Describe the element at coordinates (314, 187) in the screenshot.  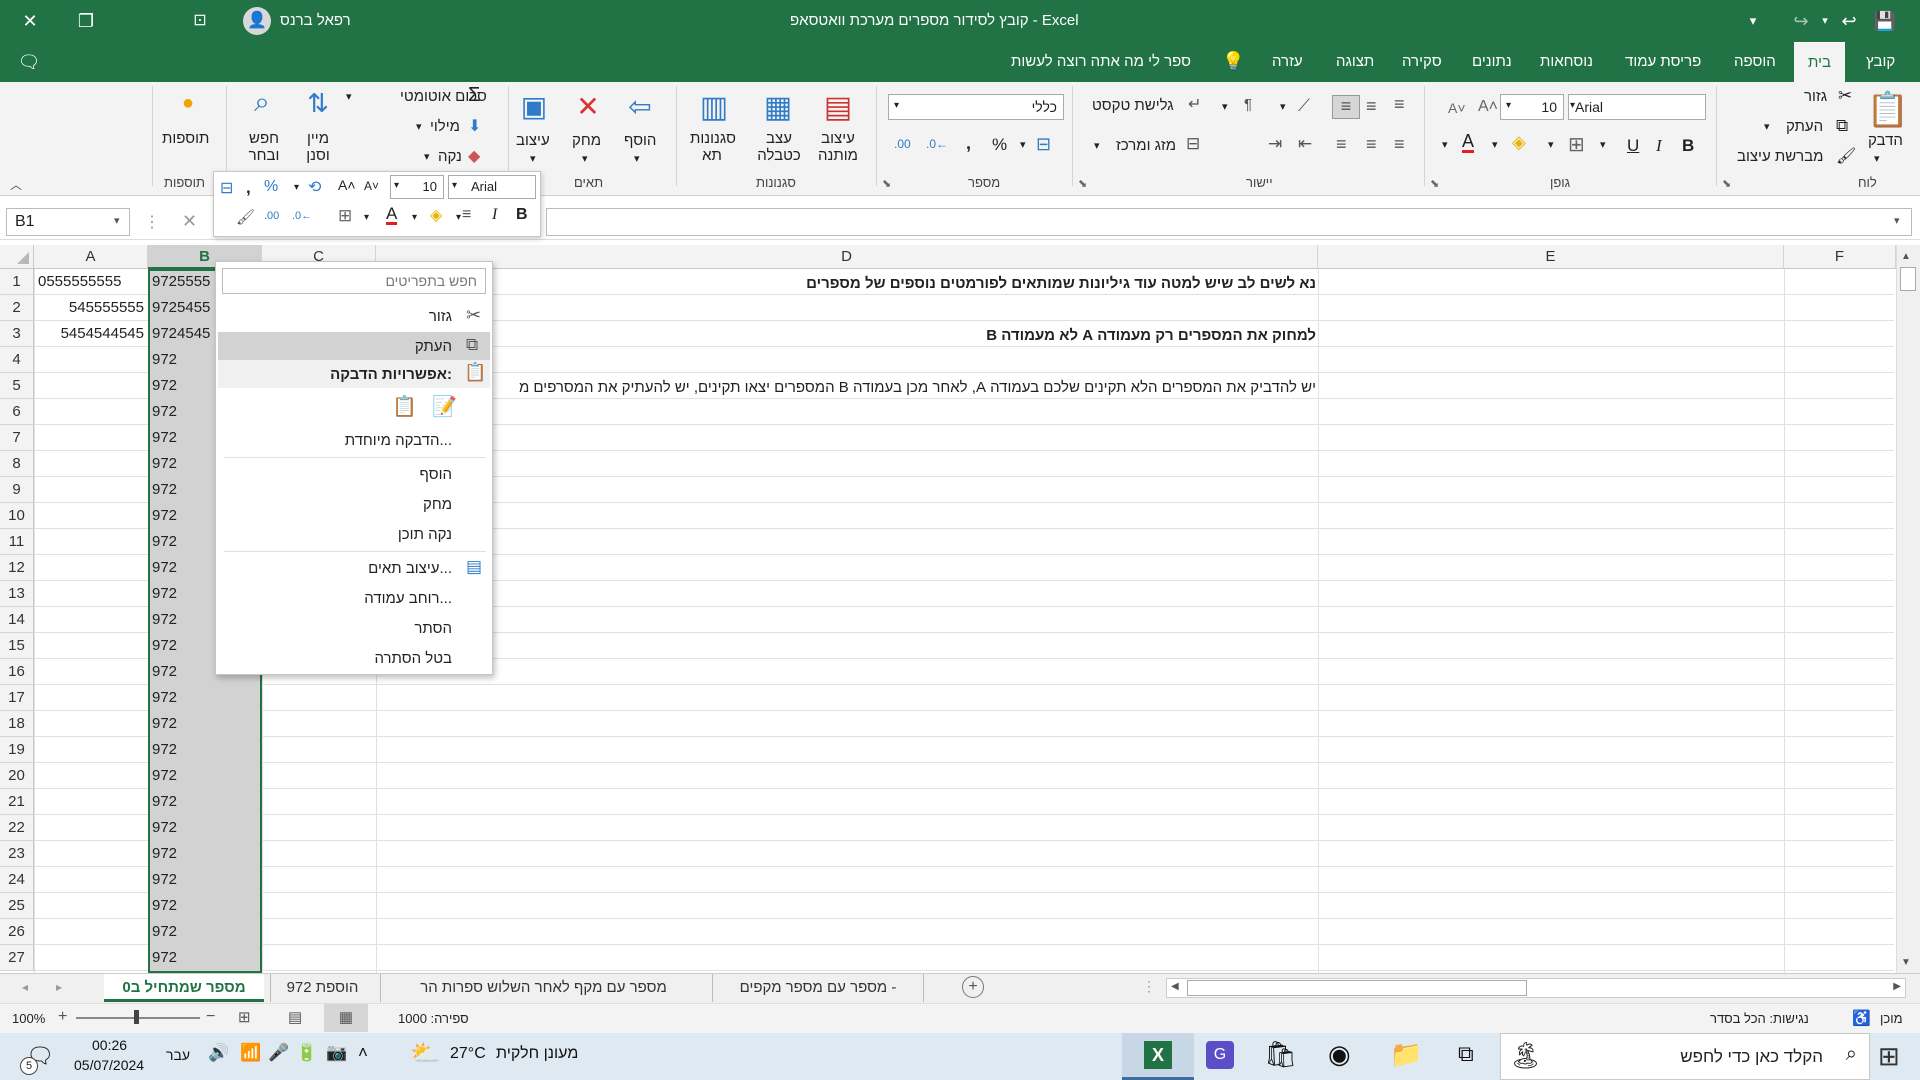
I see `format-icon: ⟲` at that location.